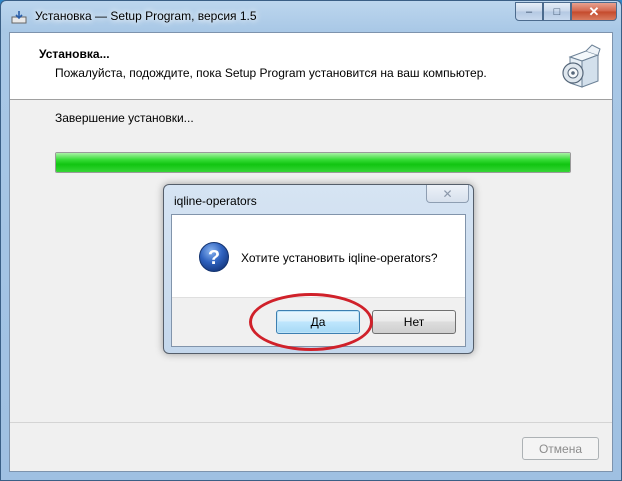  What do you see at coordinates (414, 322) in the screenshot?
I see `no-button: Нет` at bounding box center [414, 322].